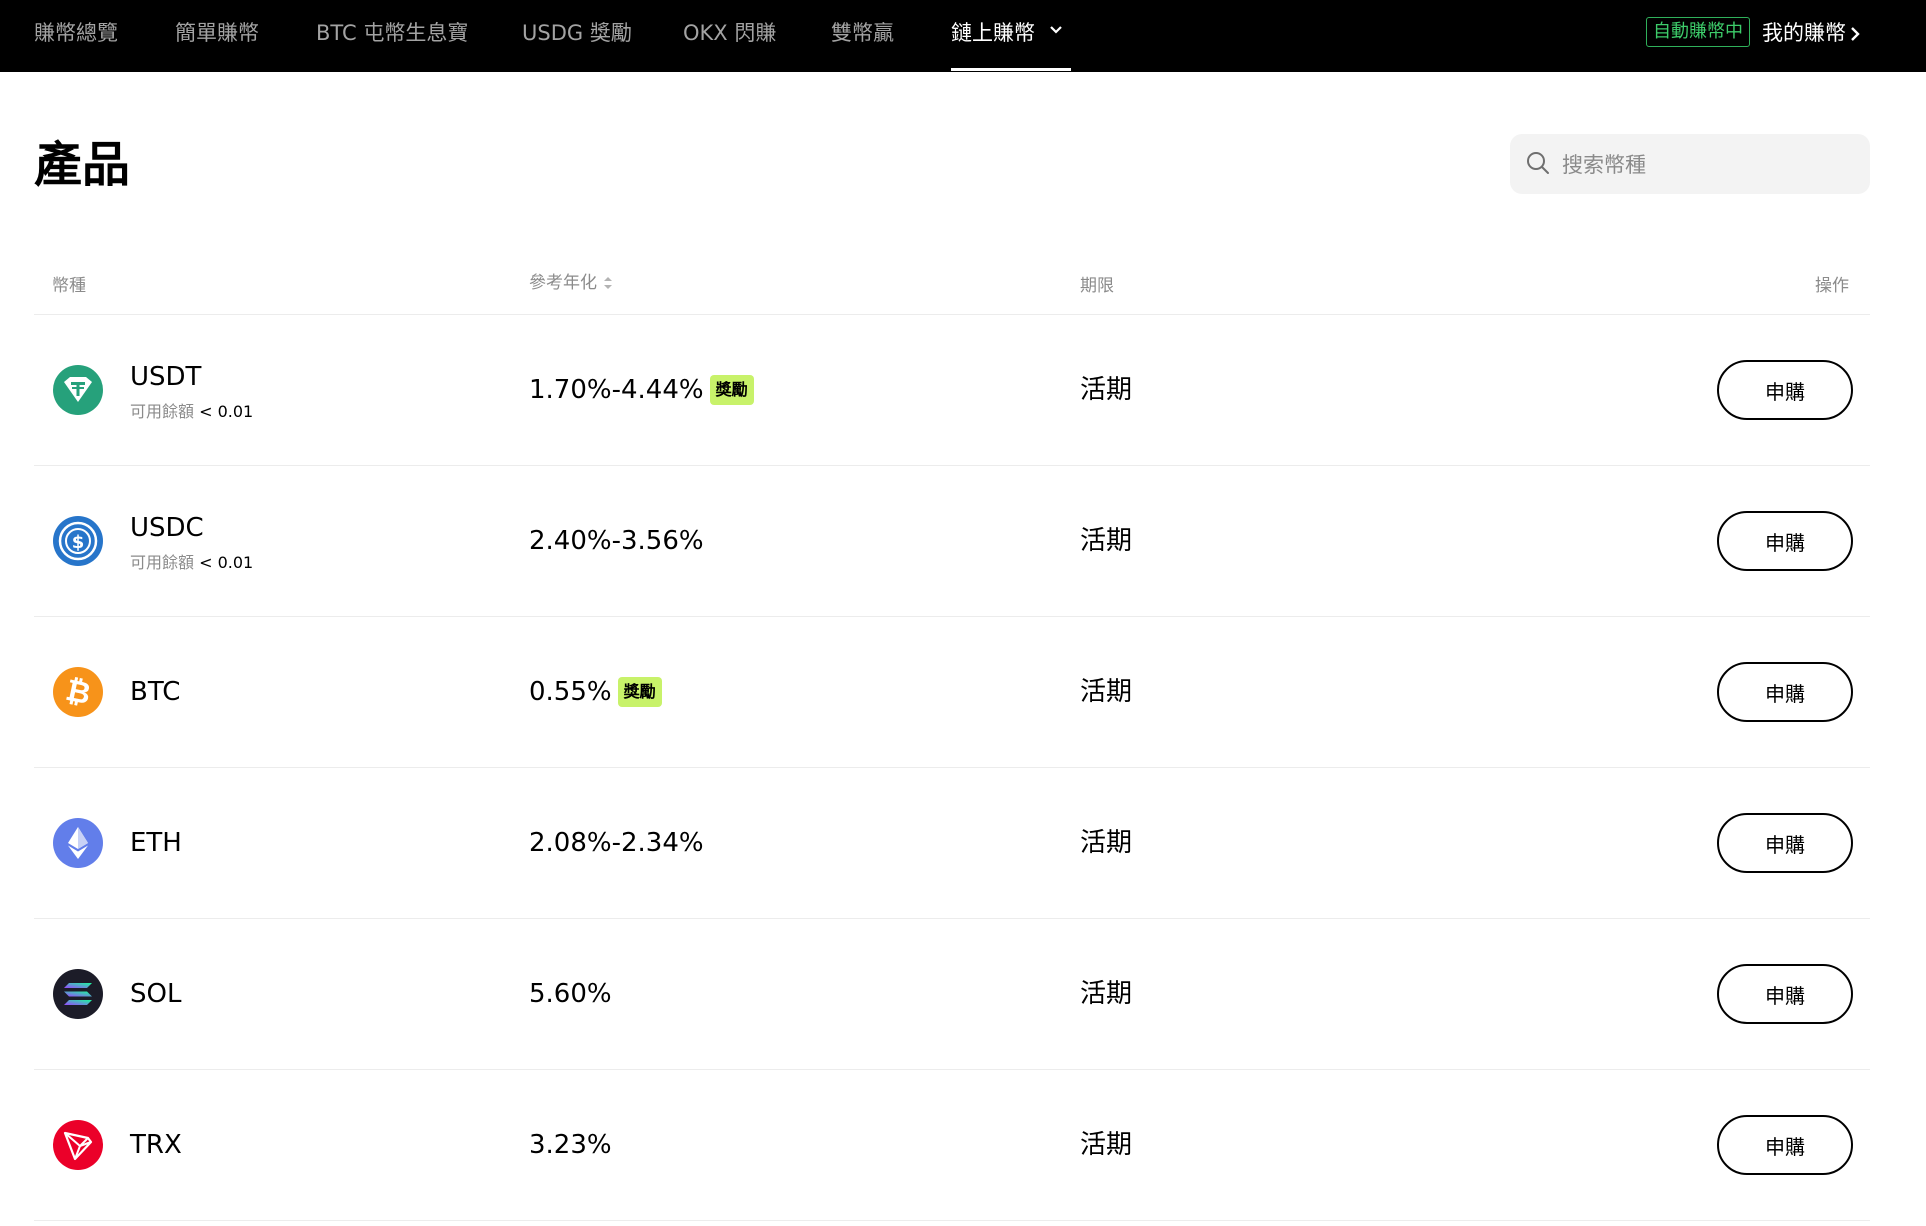 The image size is (1926, 1226). Describe the element at coordinates (563, 283) in the screenshot. I see `header-apy-label: 參考年化` at that location.